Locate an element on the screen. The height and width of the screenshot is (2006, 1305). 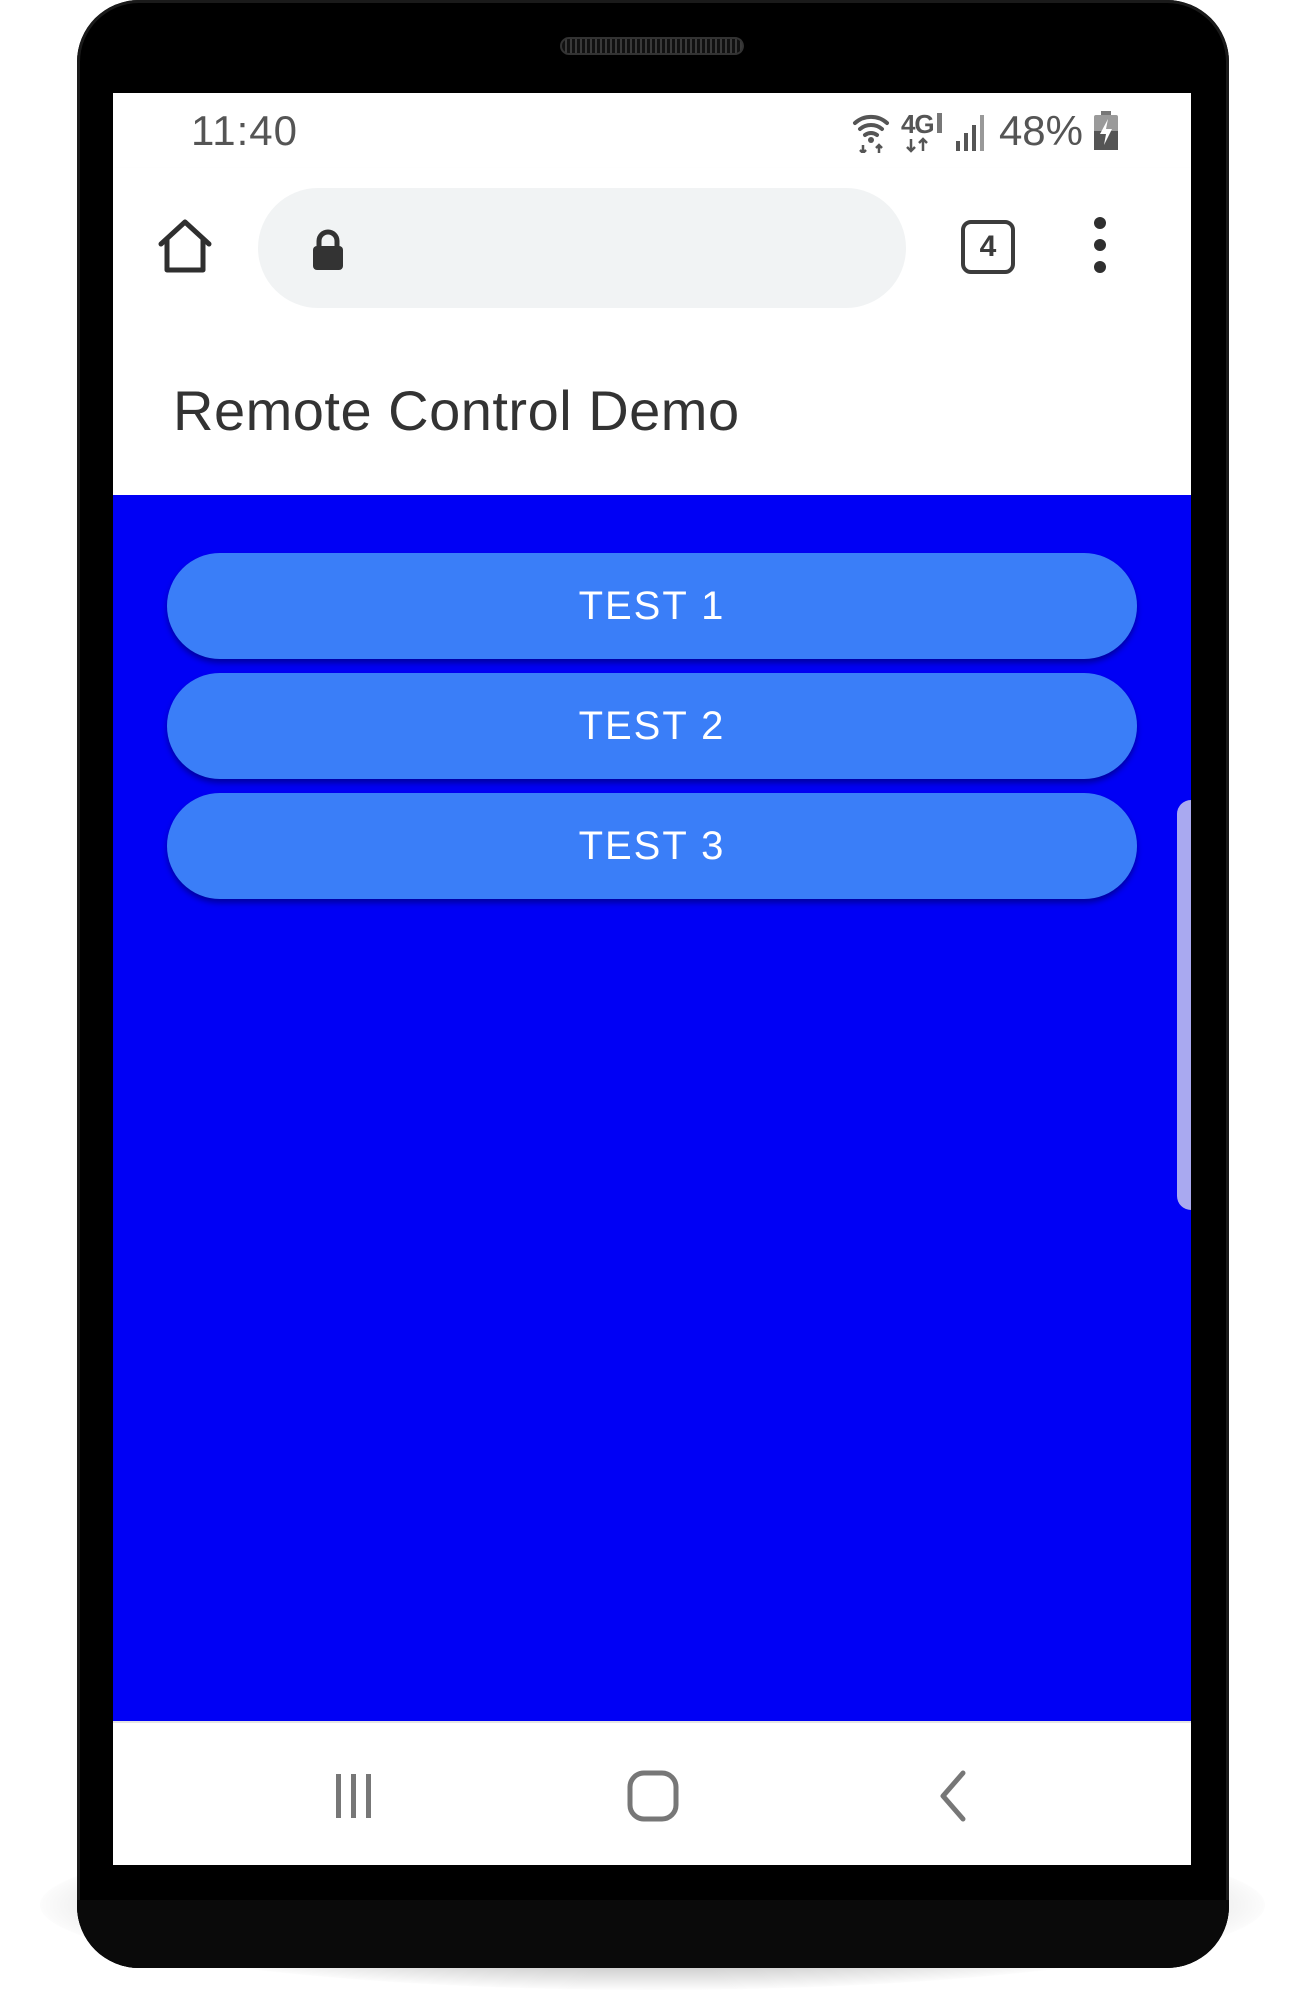
test-3-button: TEST 3 is located at coordinates (652, 846).